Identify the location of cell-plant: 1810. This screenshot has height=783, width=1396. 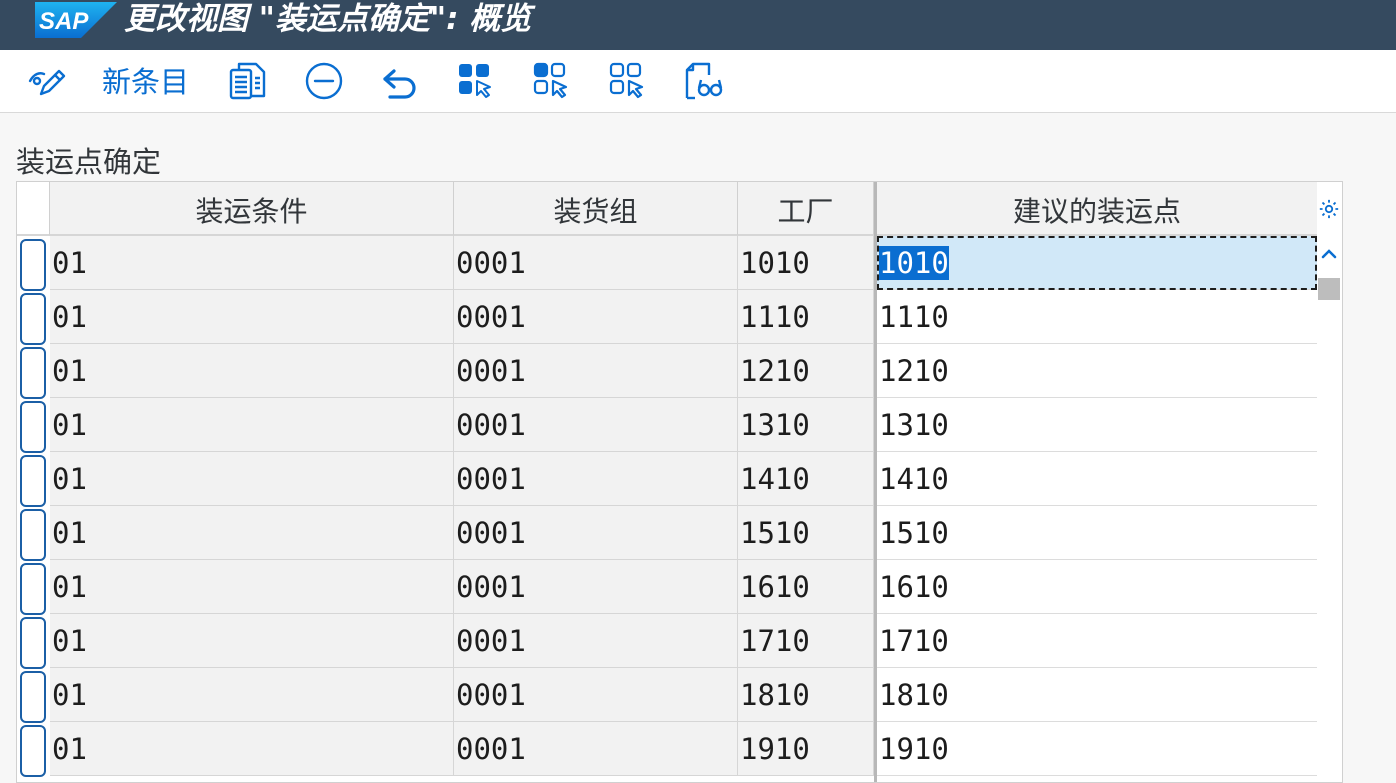
(806, 695).